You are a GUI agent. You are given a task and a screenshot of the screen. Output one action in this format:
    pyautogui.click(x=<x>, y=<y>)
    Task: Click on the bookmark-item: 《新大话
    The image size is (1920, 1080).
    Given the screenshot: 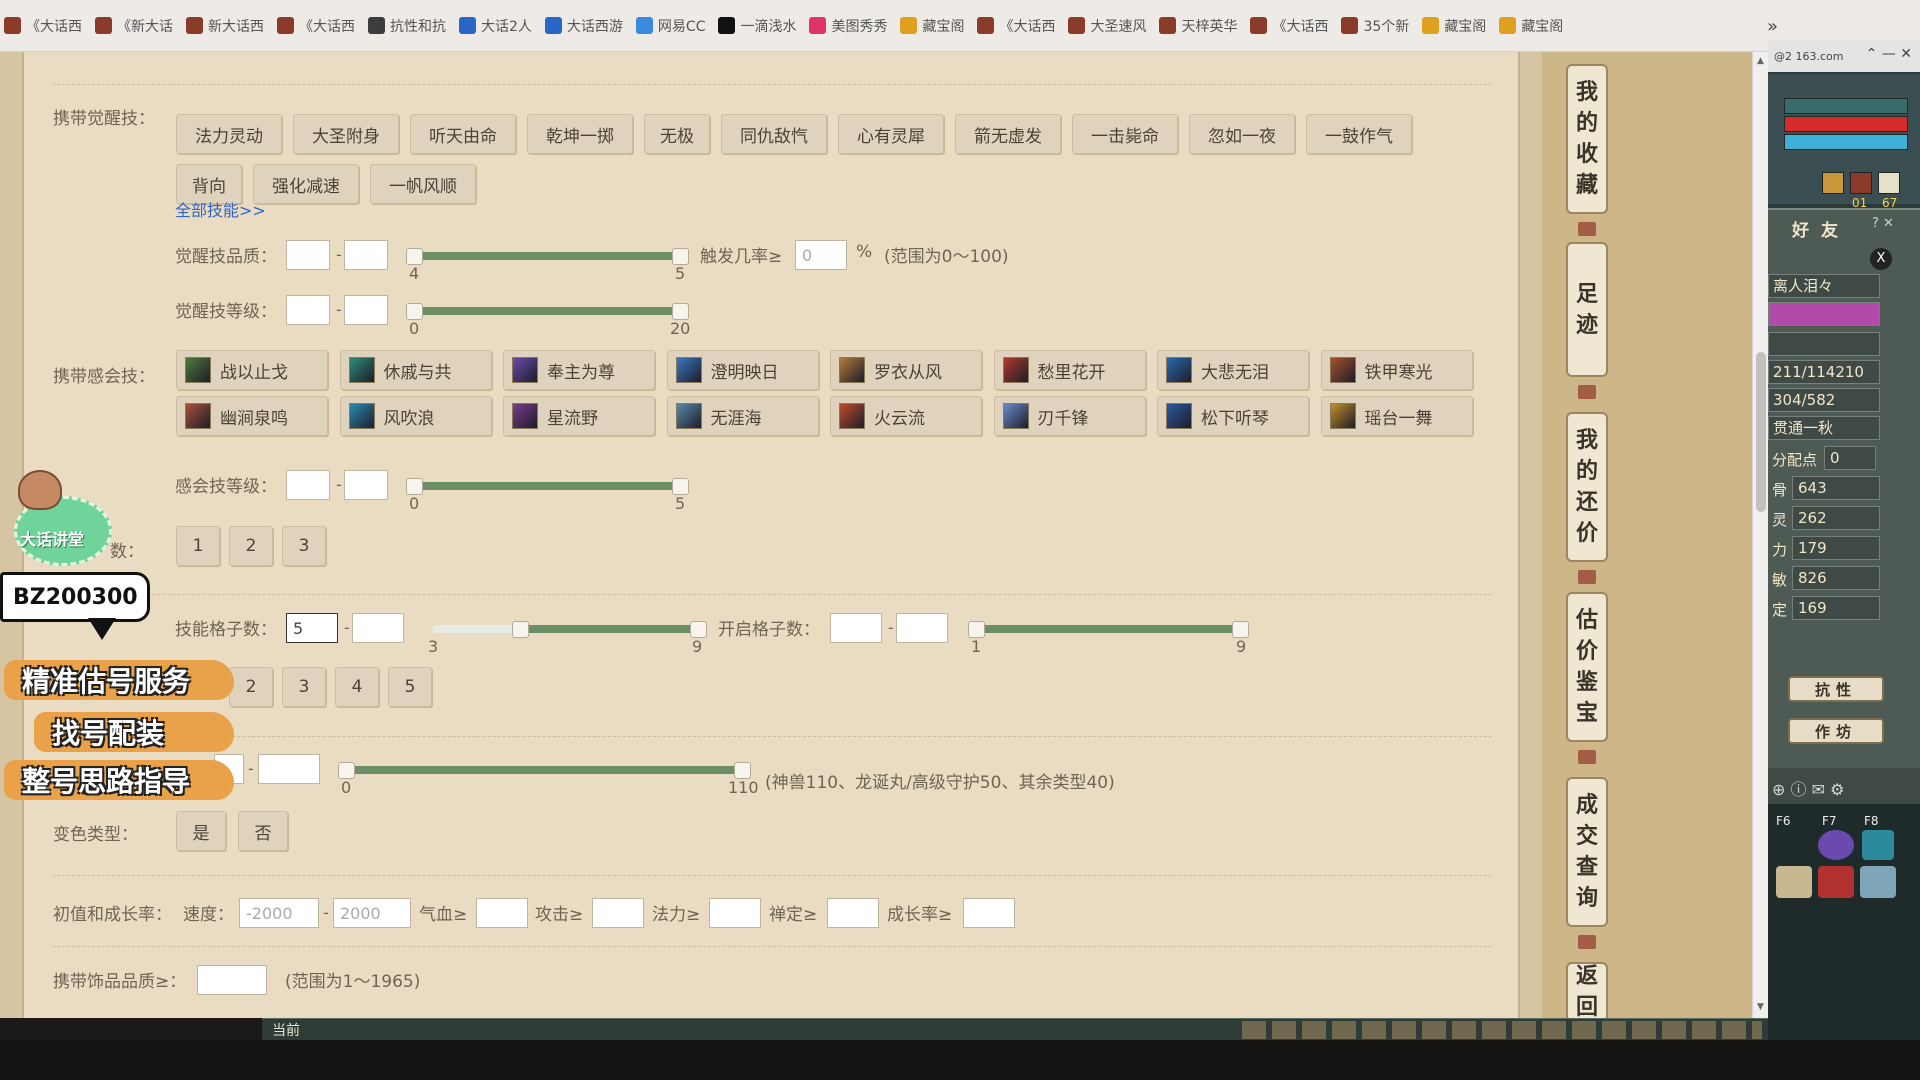 What is the action you would take?
    pyautogui.click(x=134, y=26)
    